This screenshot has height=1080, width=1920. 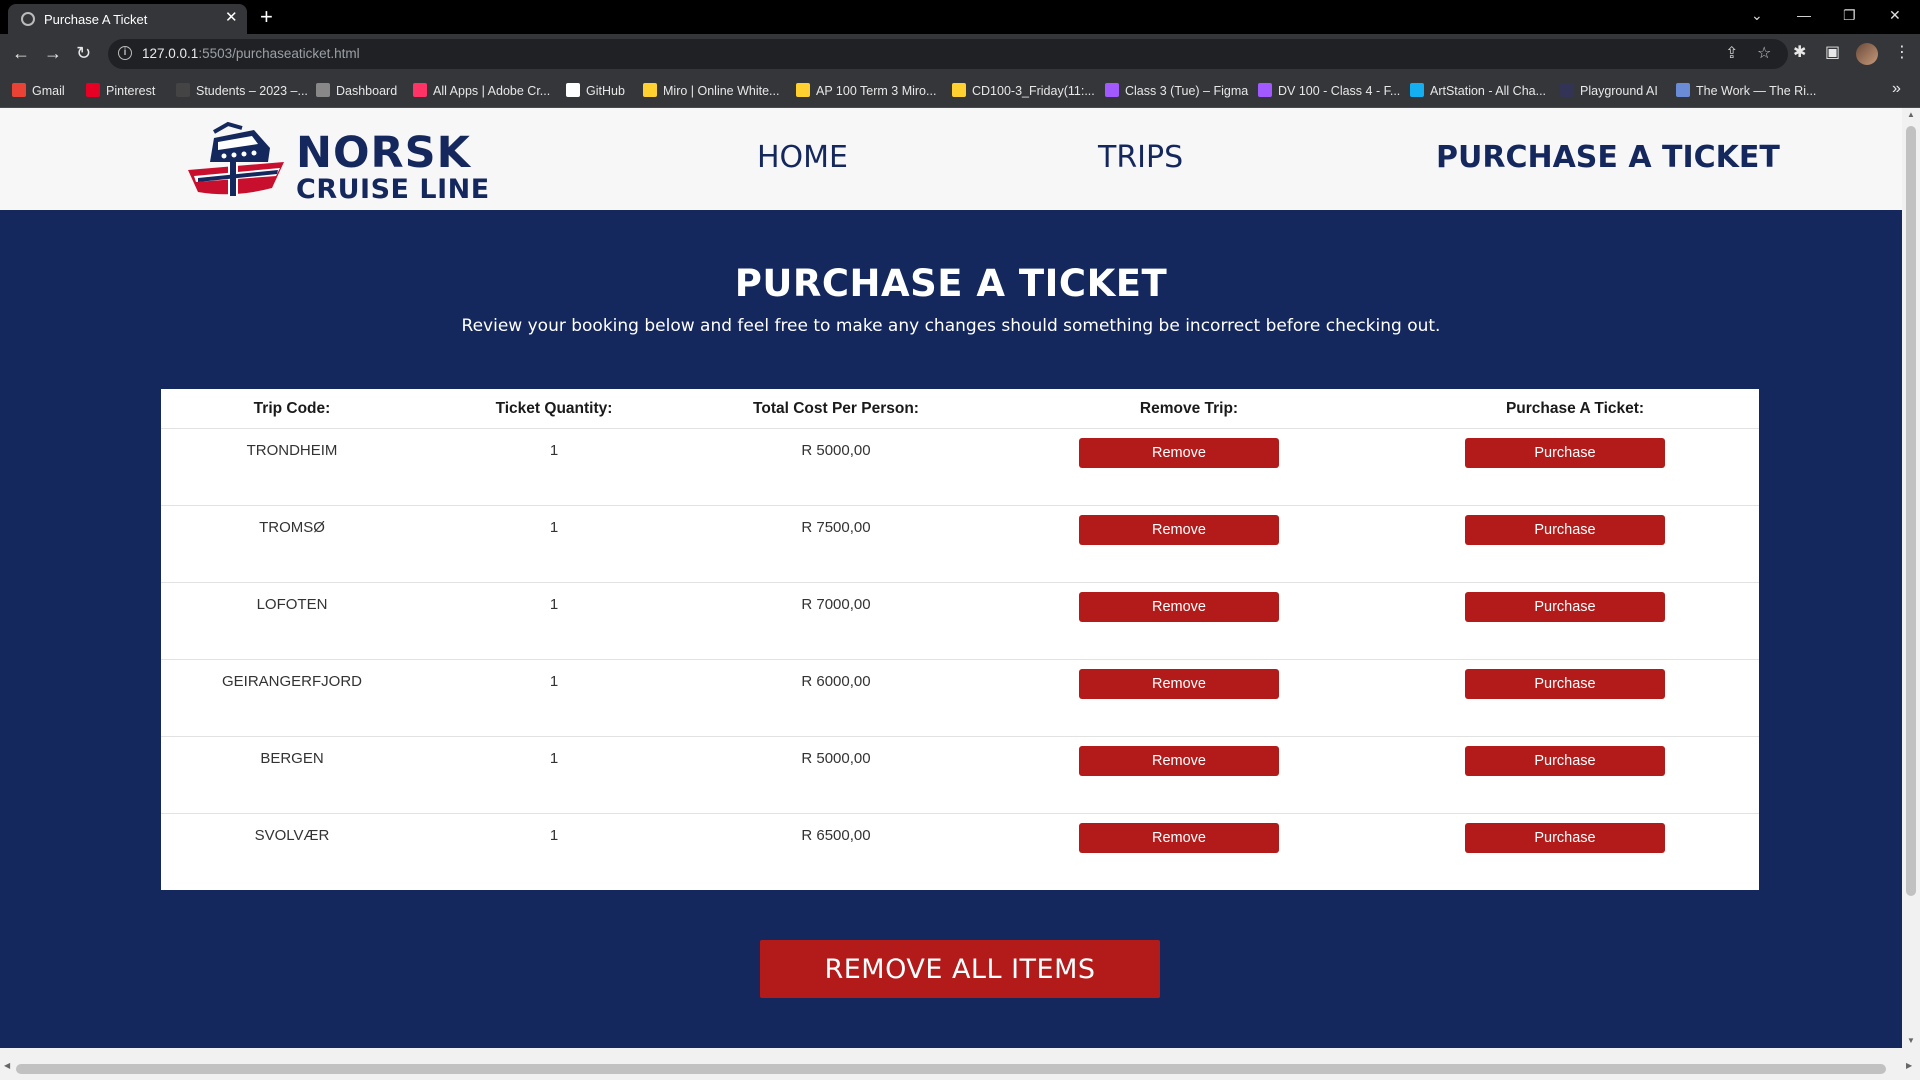 What do you see at coordinates (125, 53) in the screenshot?
I see `site-info-icon: i` at bounding box center [125, 53].